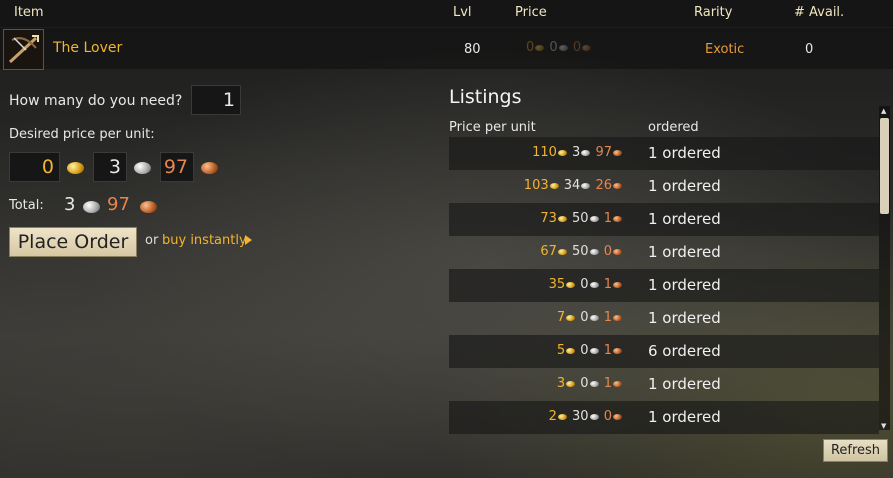  Describe the element at coordinates (607, 251) in the screenshot. I see `listing-copper: 0` at that location.